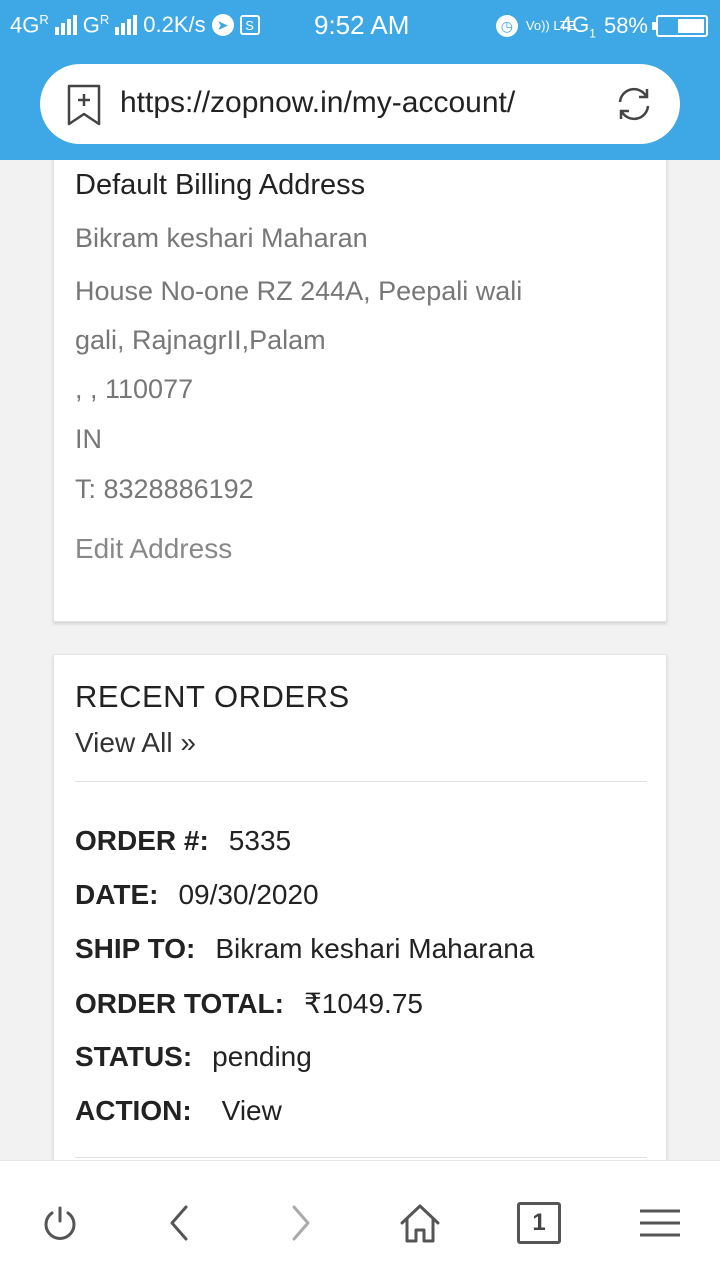  What do you see at coordinates (317, 103) in the screenshot?
I see `url-text: https://zopnow.in/my-account/` at bounding box center [317, 103].